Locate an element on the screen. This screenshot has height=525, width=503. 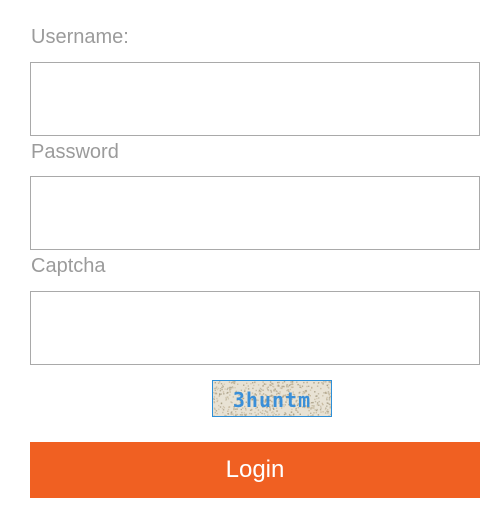
password-label: Password is located at coordinates (75, 152).